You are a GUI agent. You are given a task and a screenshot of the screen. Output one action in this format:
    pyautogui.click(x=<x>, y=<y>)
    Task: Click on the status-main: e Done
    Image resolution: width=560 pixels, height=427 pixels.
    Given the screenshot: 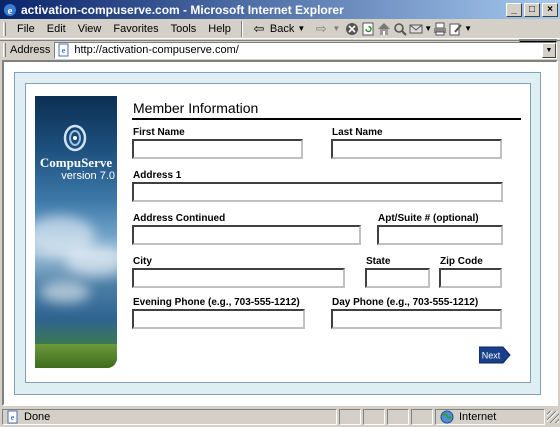 What is the action you would take?
    pyautogui.click(x=169, y=417)
    